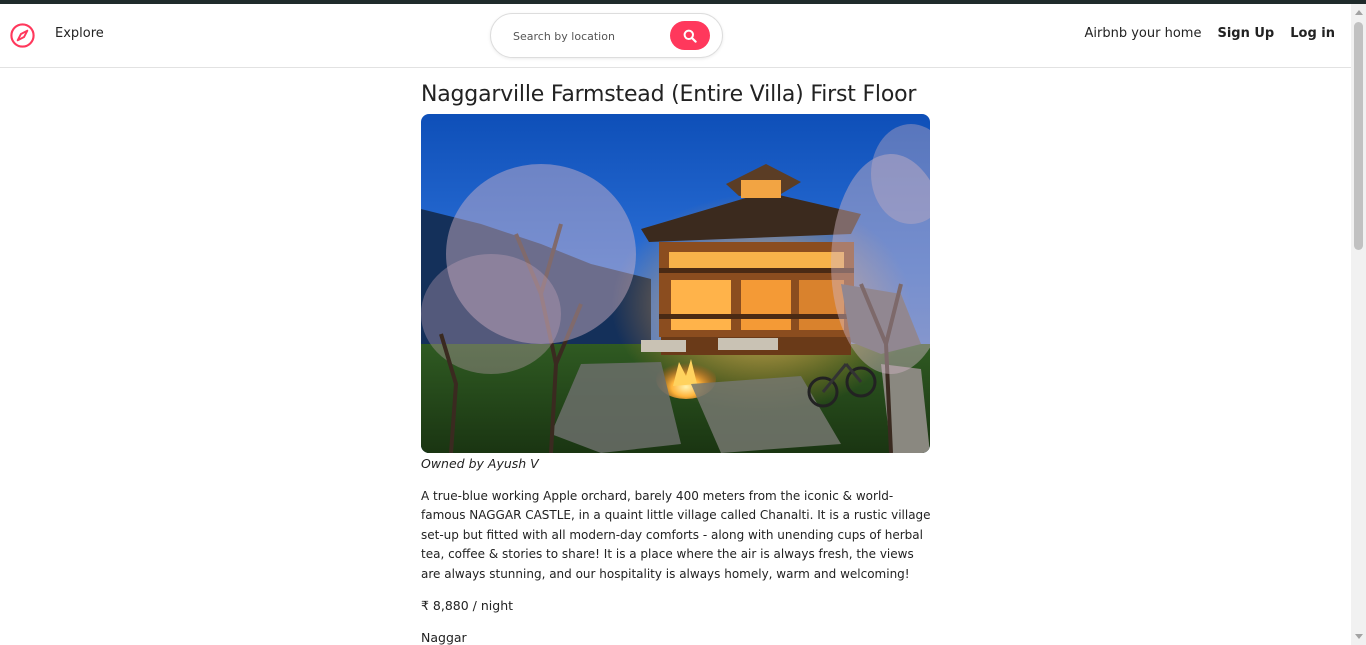 The width and height of the screenshot is (1366, 645). What do you see at coordinates (79, 33) in the screenshot?
I see `explore-link: Explore` at bounding box center [79, 33].